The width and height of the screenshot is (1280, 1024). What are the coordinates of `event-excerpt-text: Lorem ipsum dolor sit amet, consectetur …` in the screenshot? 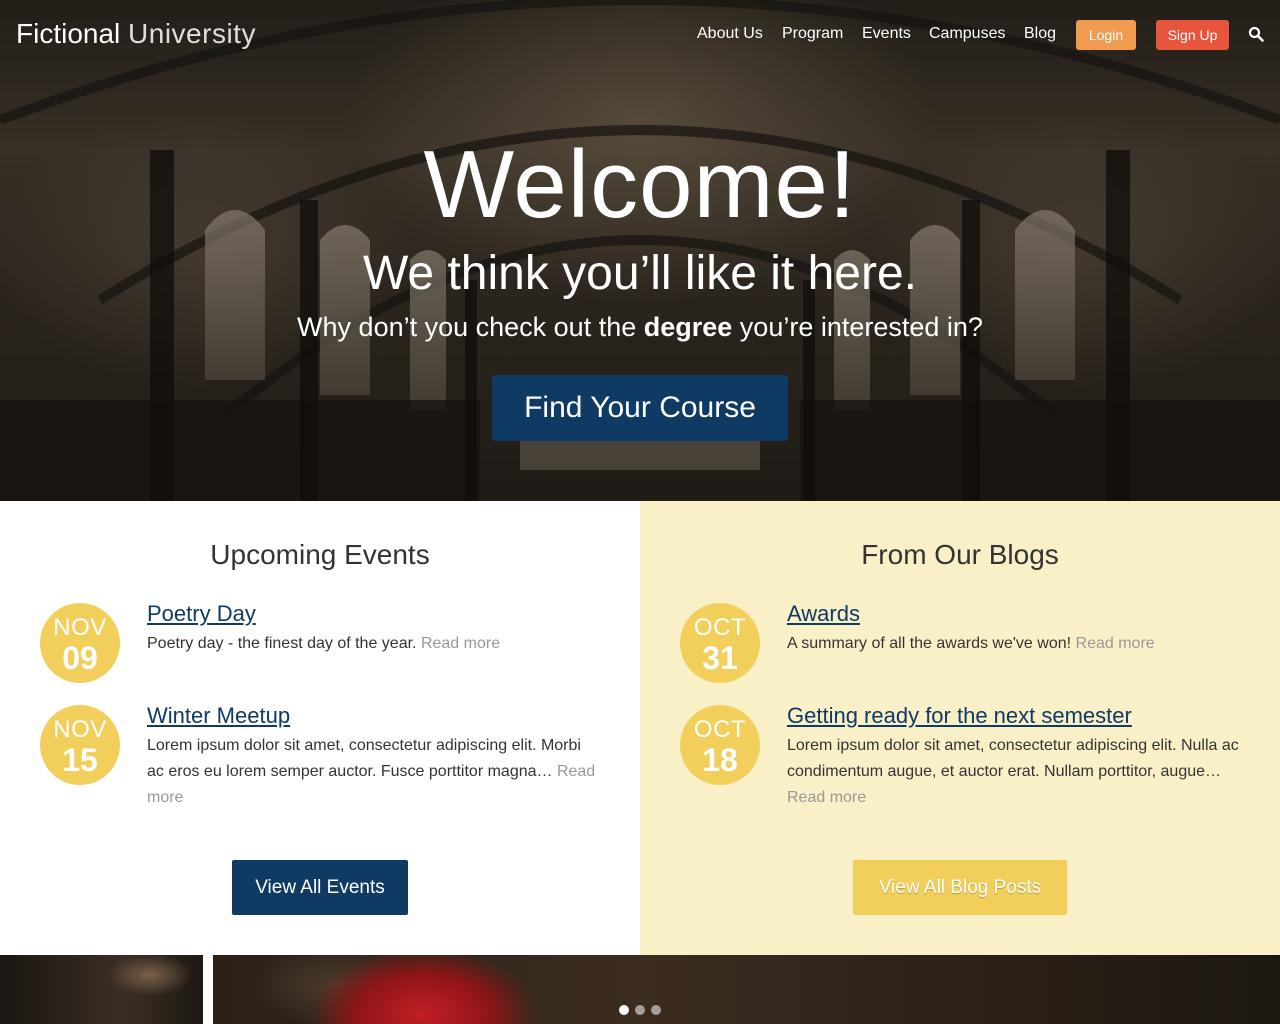 It's located at (364, 758).